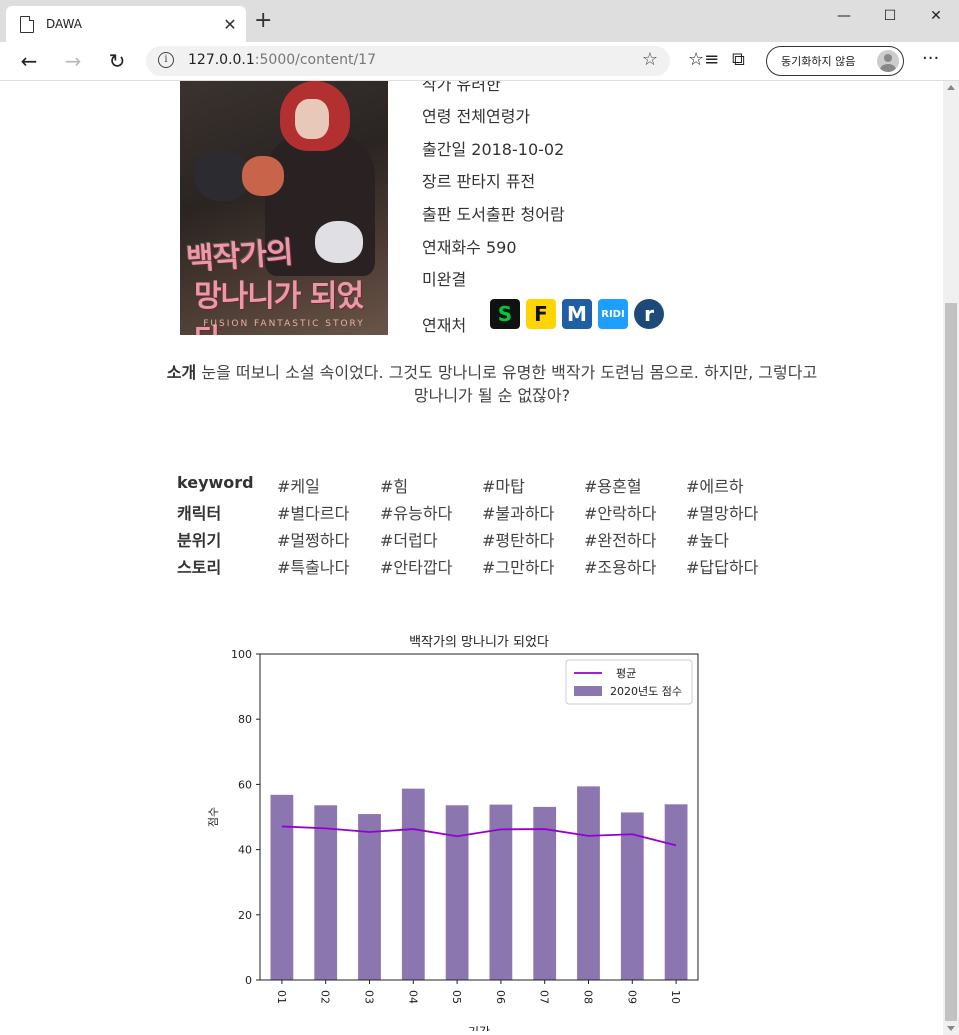  I want to click on scrollbar-thumb, so click(951, 662).